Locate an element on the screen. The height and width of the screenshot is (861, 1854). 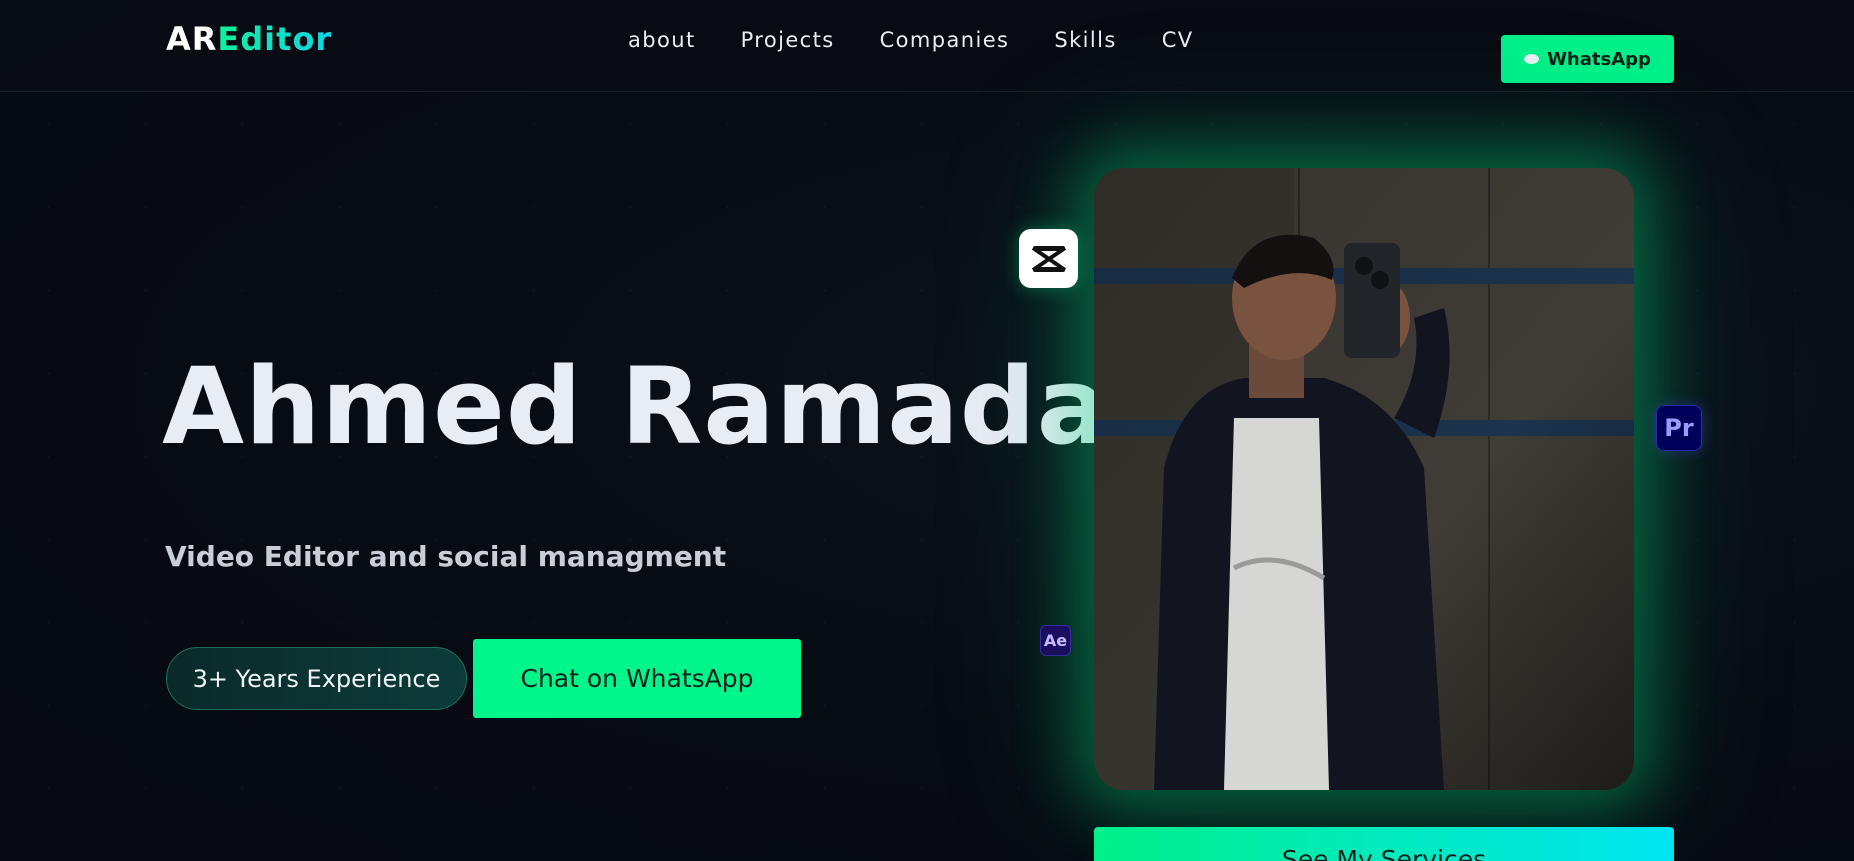
chat-whatsapp-button: Chat on WhatsApp is located at coordinates (637, 678).